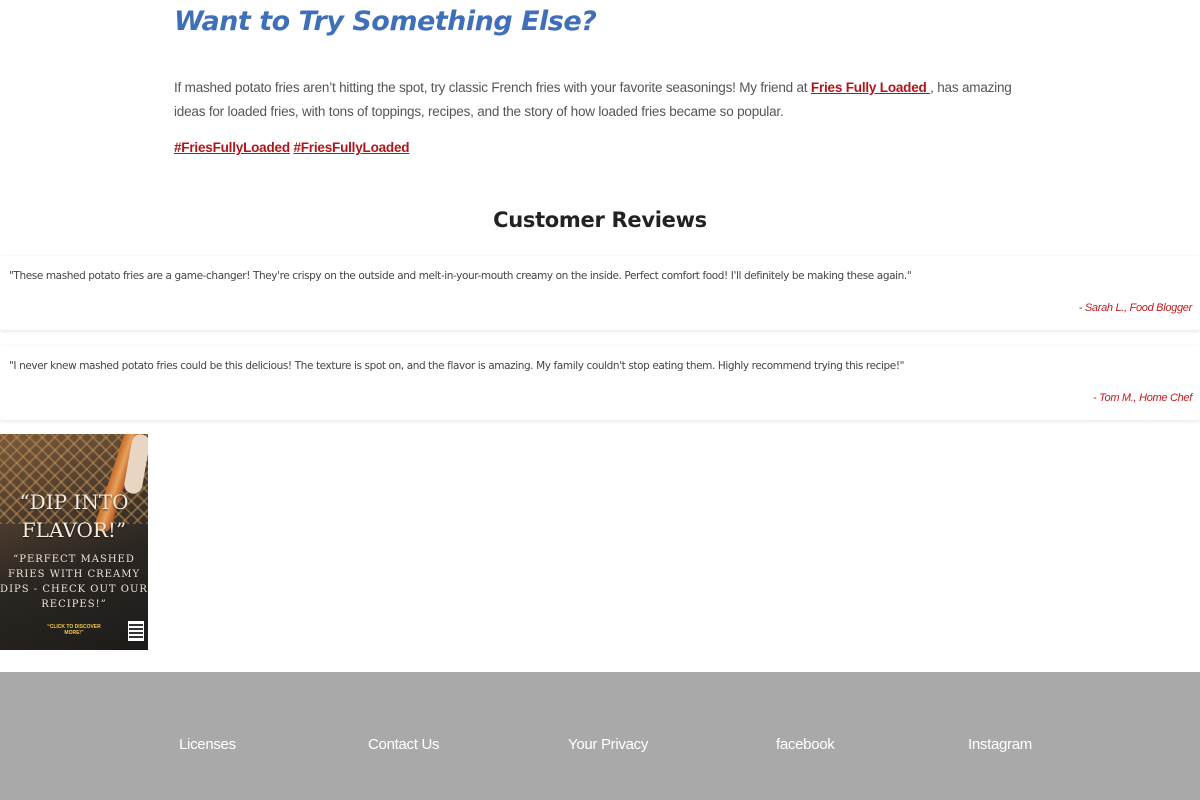  I want to click on qr-code-icon, so click(136, 631).